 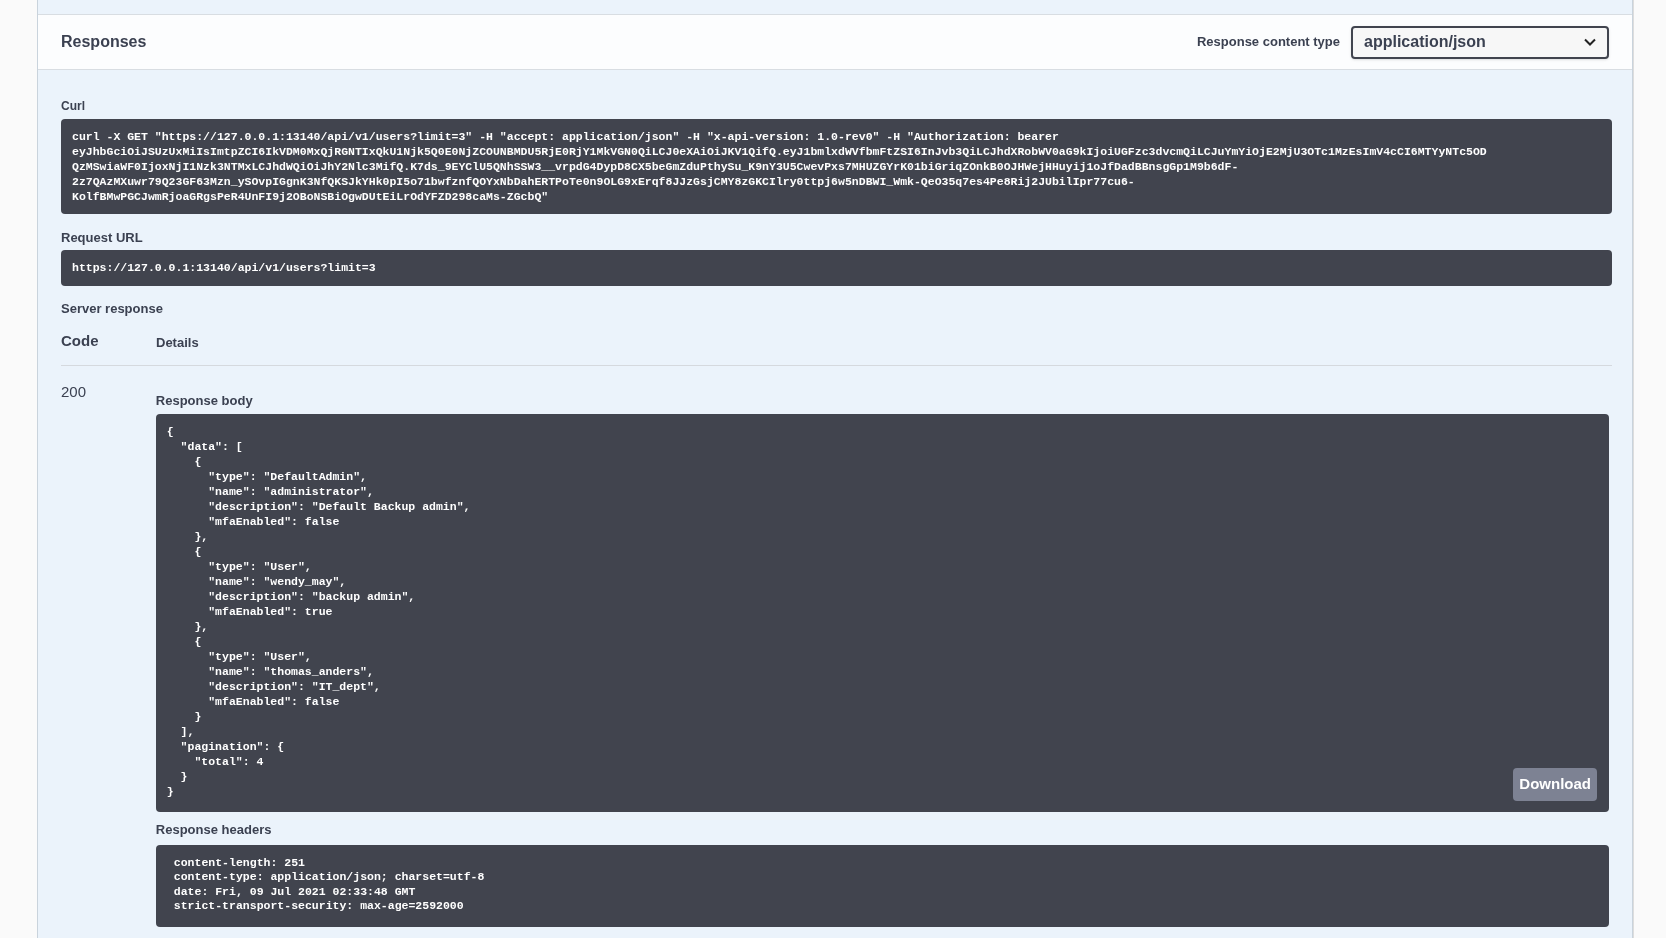 I want to click on section-label: Response headers, so click(x=213, y=830).